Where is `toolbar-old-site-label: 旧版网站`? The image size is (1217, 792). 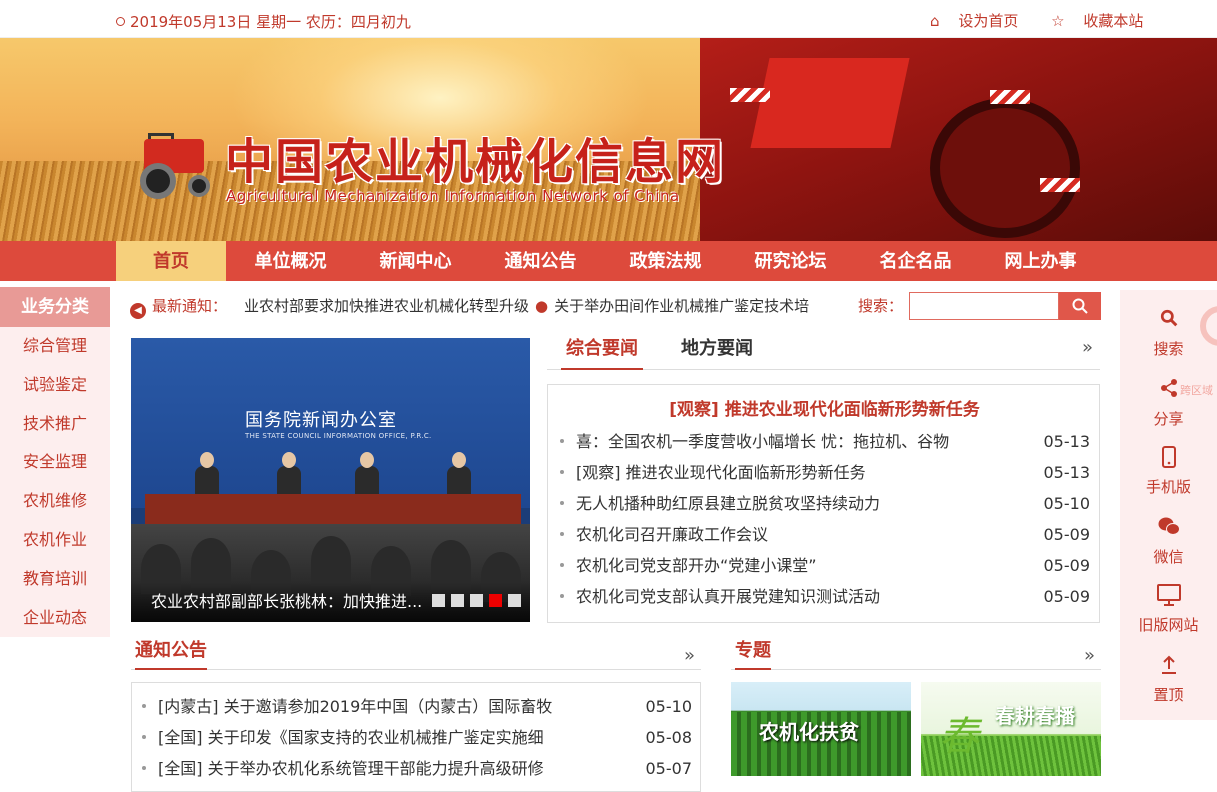
toolbar-old-site-label: 旧版网站 is located at coordinates (1168, 625).